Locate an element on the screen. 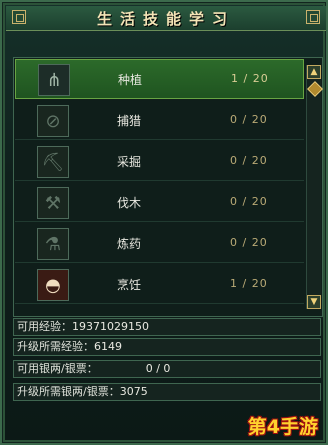  scroll-down-button: ▼ is located at coordinates (314, 302).